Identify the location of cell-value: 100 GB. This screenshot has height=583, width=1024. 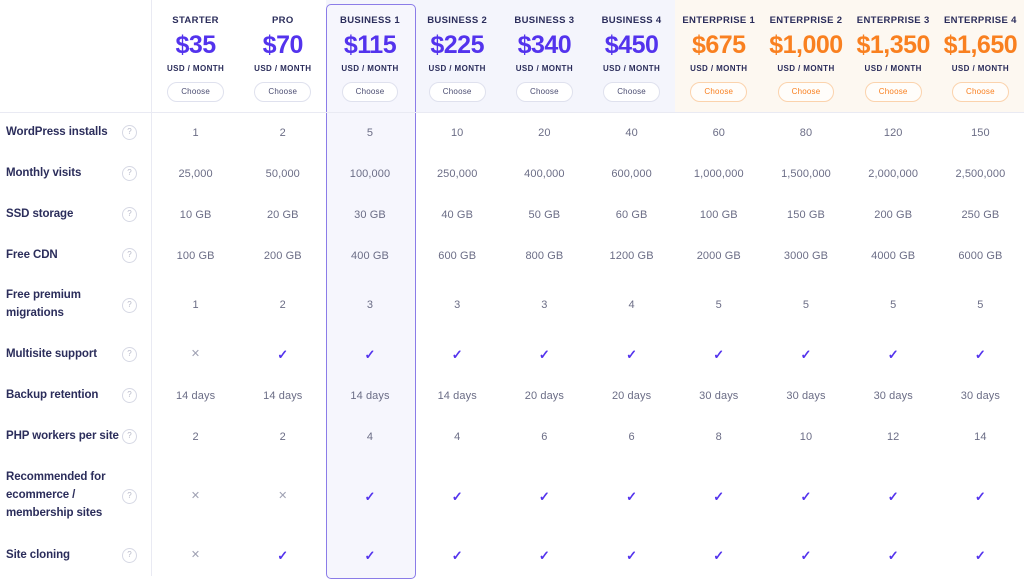
(195, 255).